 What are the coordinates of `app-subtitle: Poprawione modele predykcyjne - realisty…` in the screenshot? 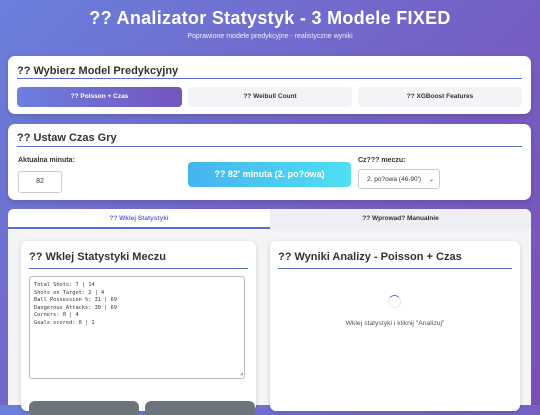 It's located at (270, 36).